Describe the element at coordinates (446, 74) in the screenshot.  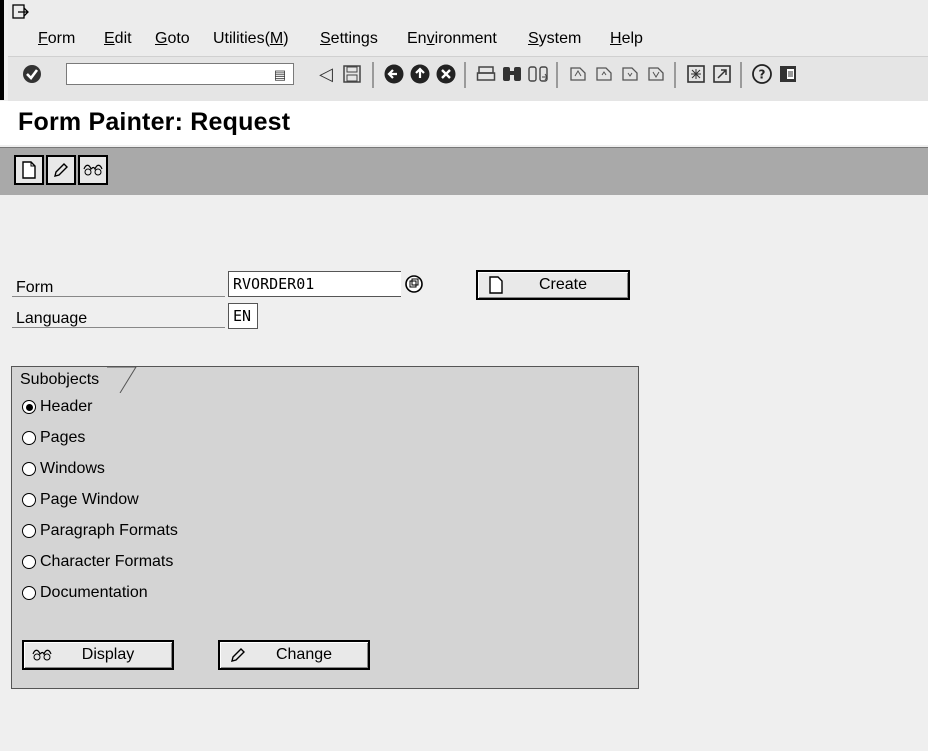
I see `cancel-icon` at that location.